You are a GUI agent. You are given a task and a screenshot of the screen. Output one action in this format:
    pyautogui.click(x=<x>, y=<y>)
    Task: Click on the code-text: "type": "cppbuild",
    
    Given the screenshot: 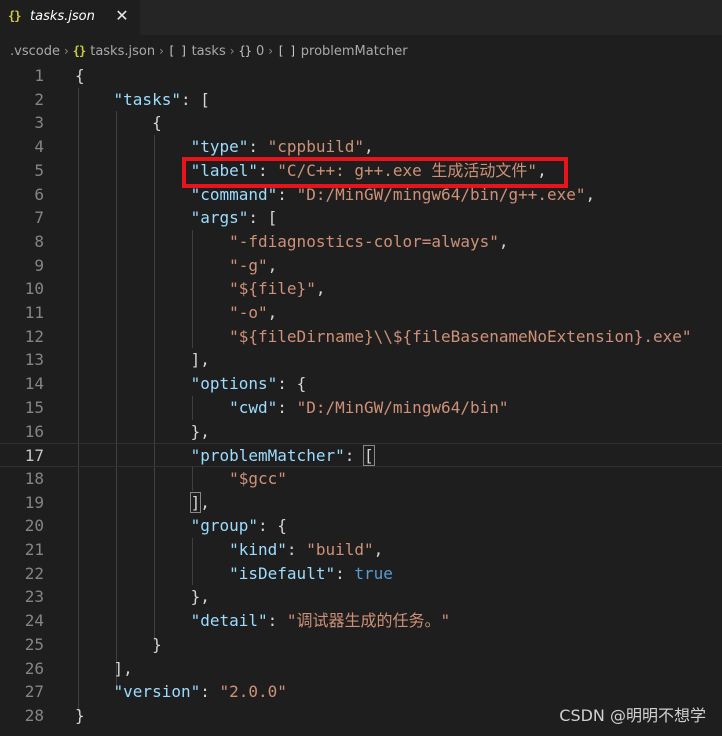 What is the action you would take?
    pyautogui.click(x=224, y=147)
    